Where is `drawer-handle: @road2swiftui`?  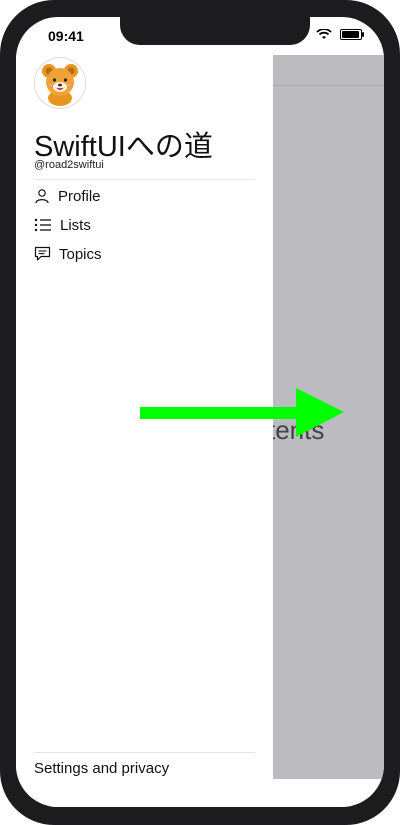
drawer-handle: @road2swiftui is located at coordinates (69, 165).